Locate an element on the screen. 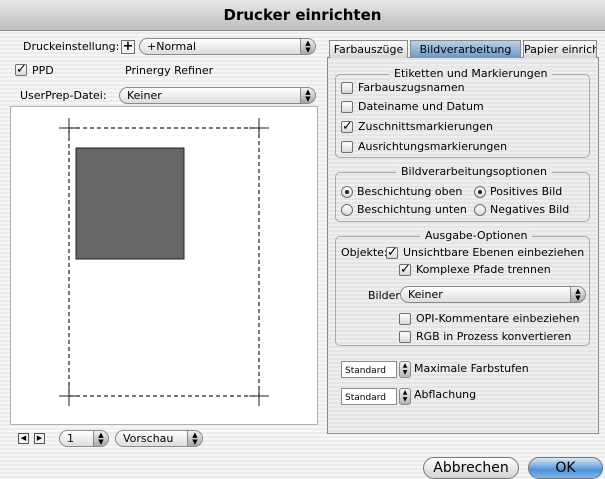 The image size is (605, 479). farbauszugsnamen-checkbox is located at coordinates (347, 88).